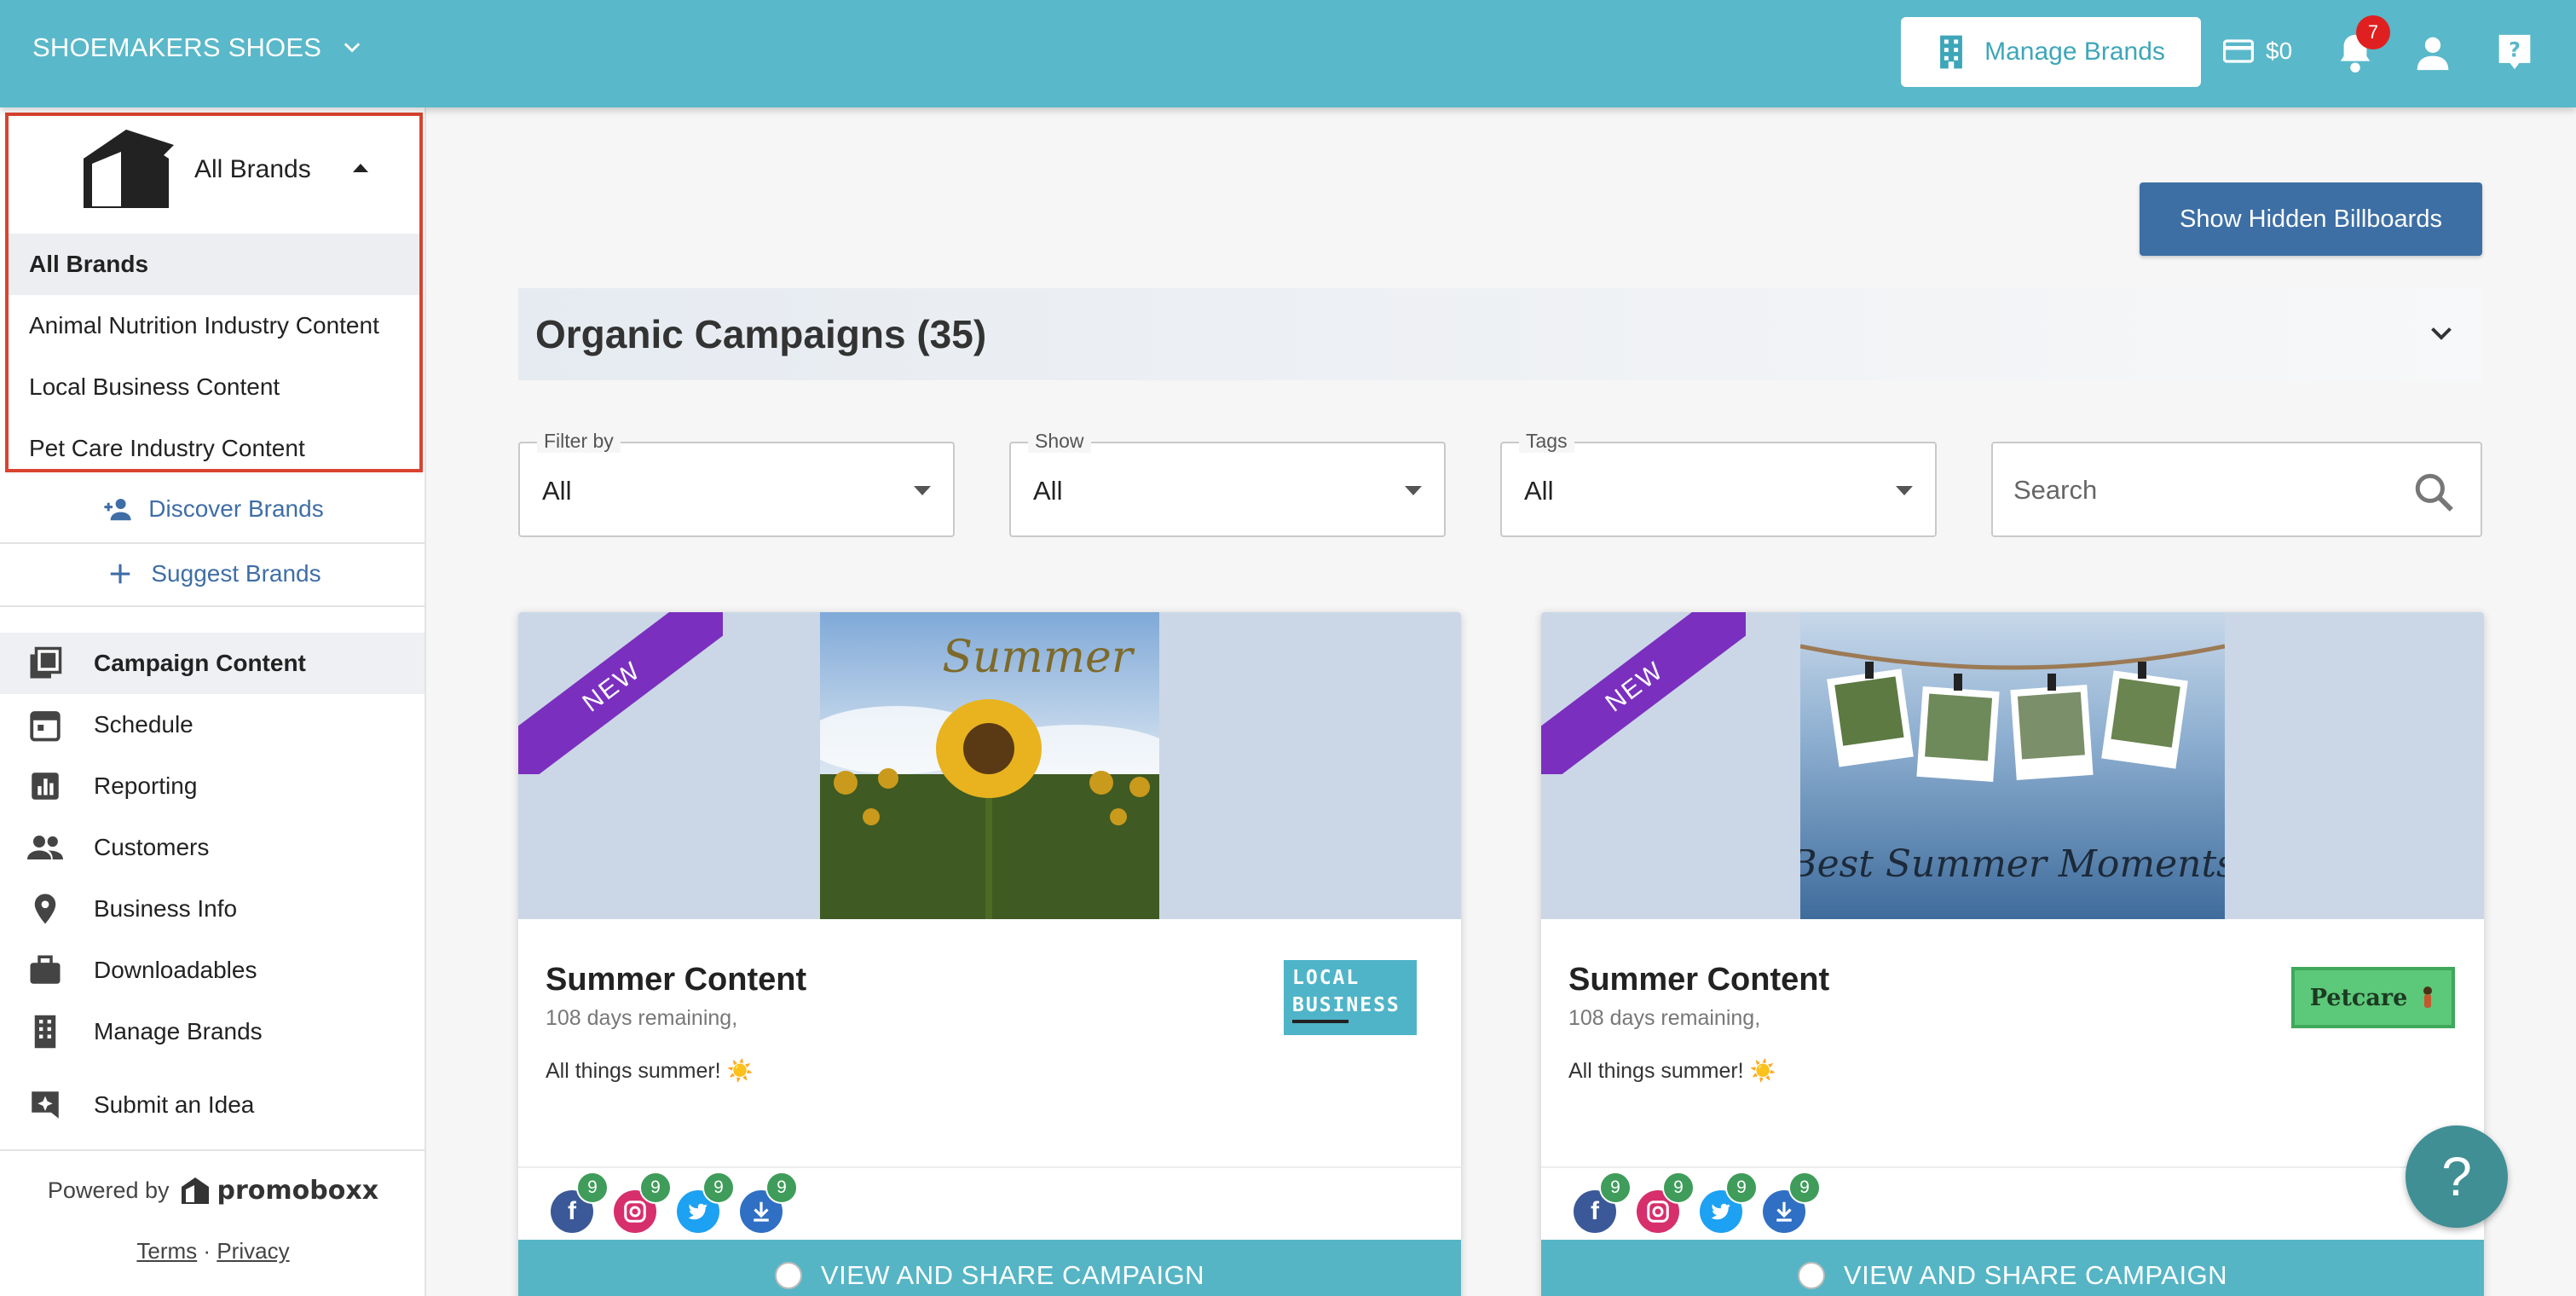 The image size is (2576, 1296). I want to click on nav-business-info: Business Info, so click(212, 909).